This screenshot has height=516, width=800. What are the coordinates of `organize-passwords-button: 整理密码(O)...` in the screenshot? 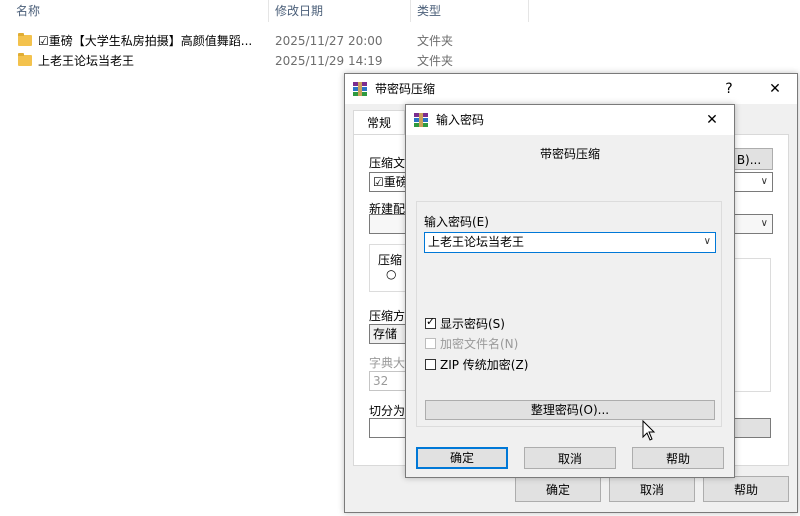 It's located at (570, 410).